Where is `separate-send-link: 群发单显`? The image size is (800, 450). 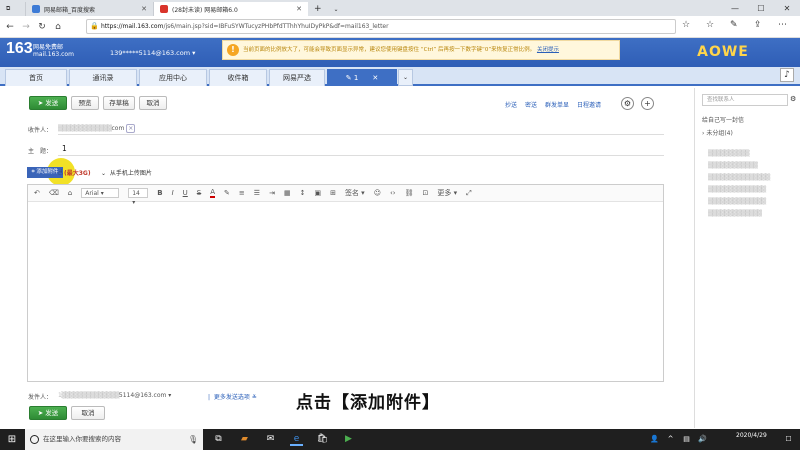
separate-send-link: 群发单显 is located at coordinates (557, 104).